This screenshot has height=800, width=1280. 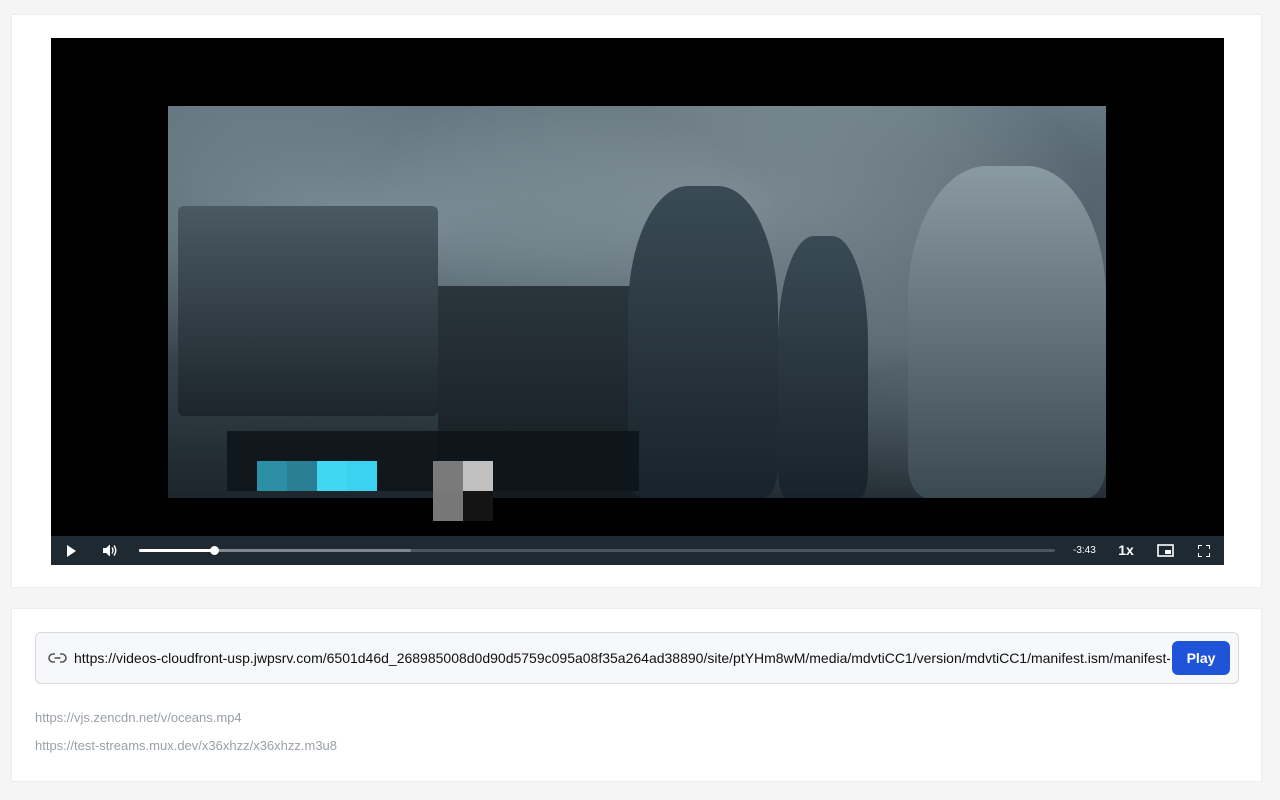 I want to click on fullscreen-button, so click(x=1204, y=550).